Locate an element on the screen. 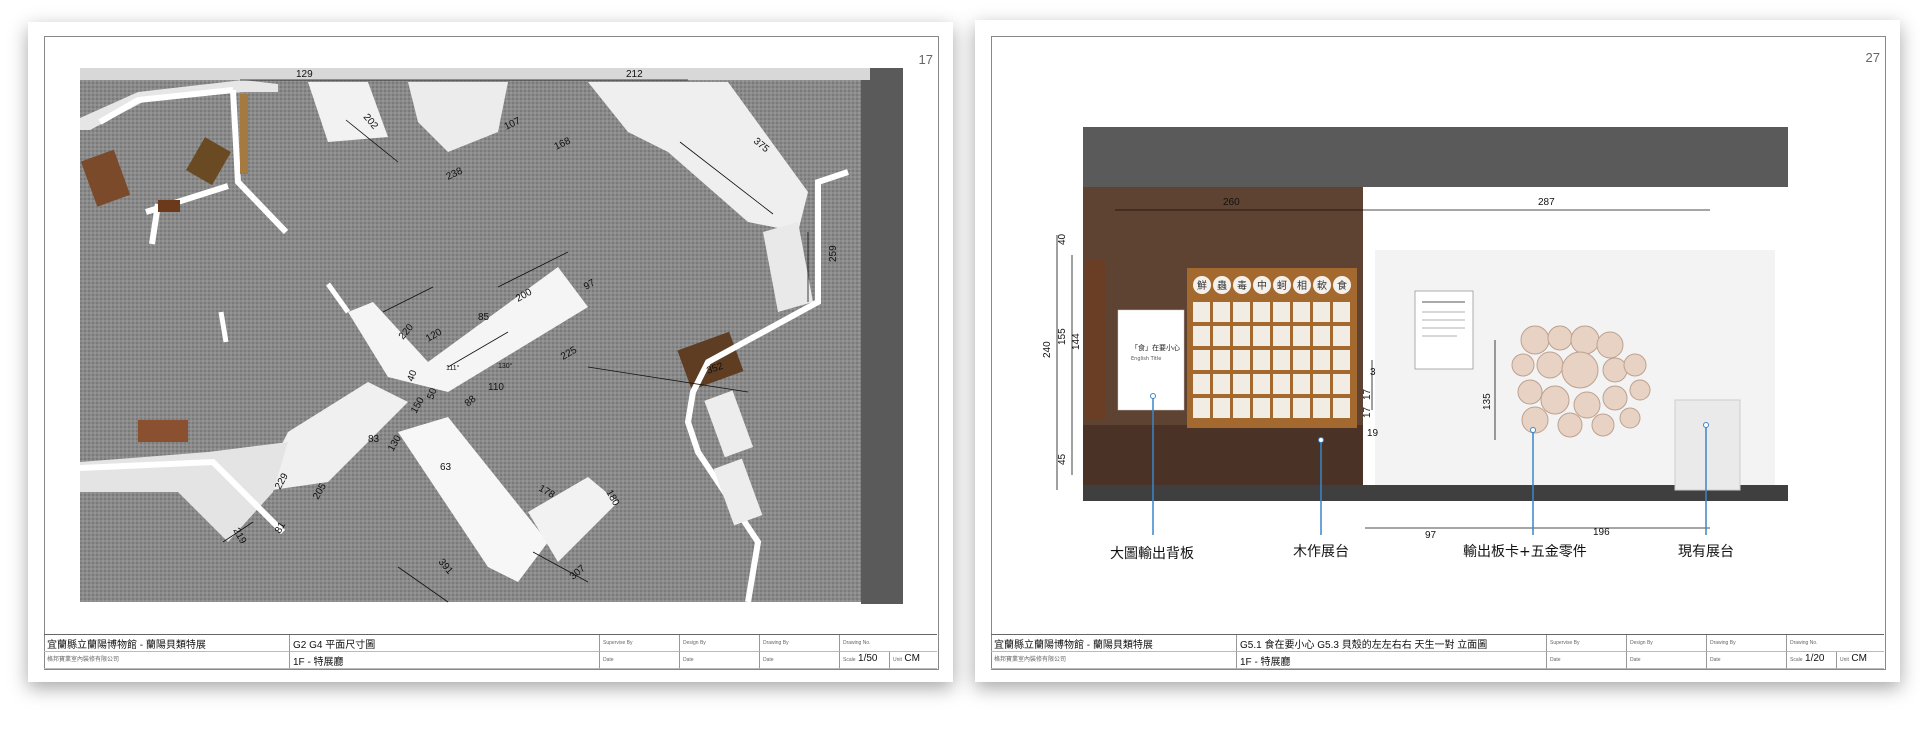 This screenshot has width=1920, height=730. top-wall is located at coordinates (475, 74).